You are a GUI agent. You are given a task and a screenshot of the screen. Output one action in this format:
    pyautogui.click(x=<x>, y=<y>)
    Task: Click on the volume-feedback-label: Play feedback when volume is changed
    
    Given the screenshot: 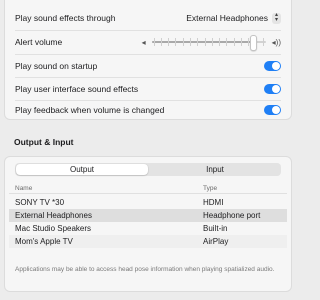 What is the action you would take?
    pyautogui.click(x=90, y=110)
    